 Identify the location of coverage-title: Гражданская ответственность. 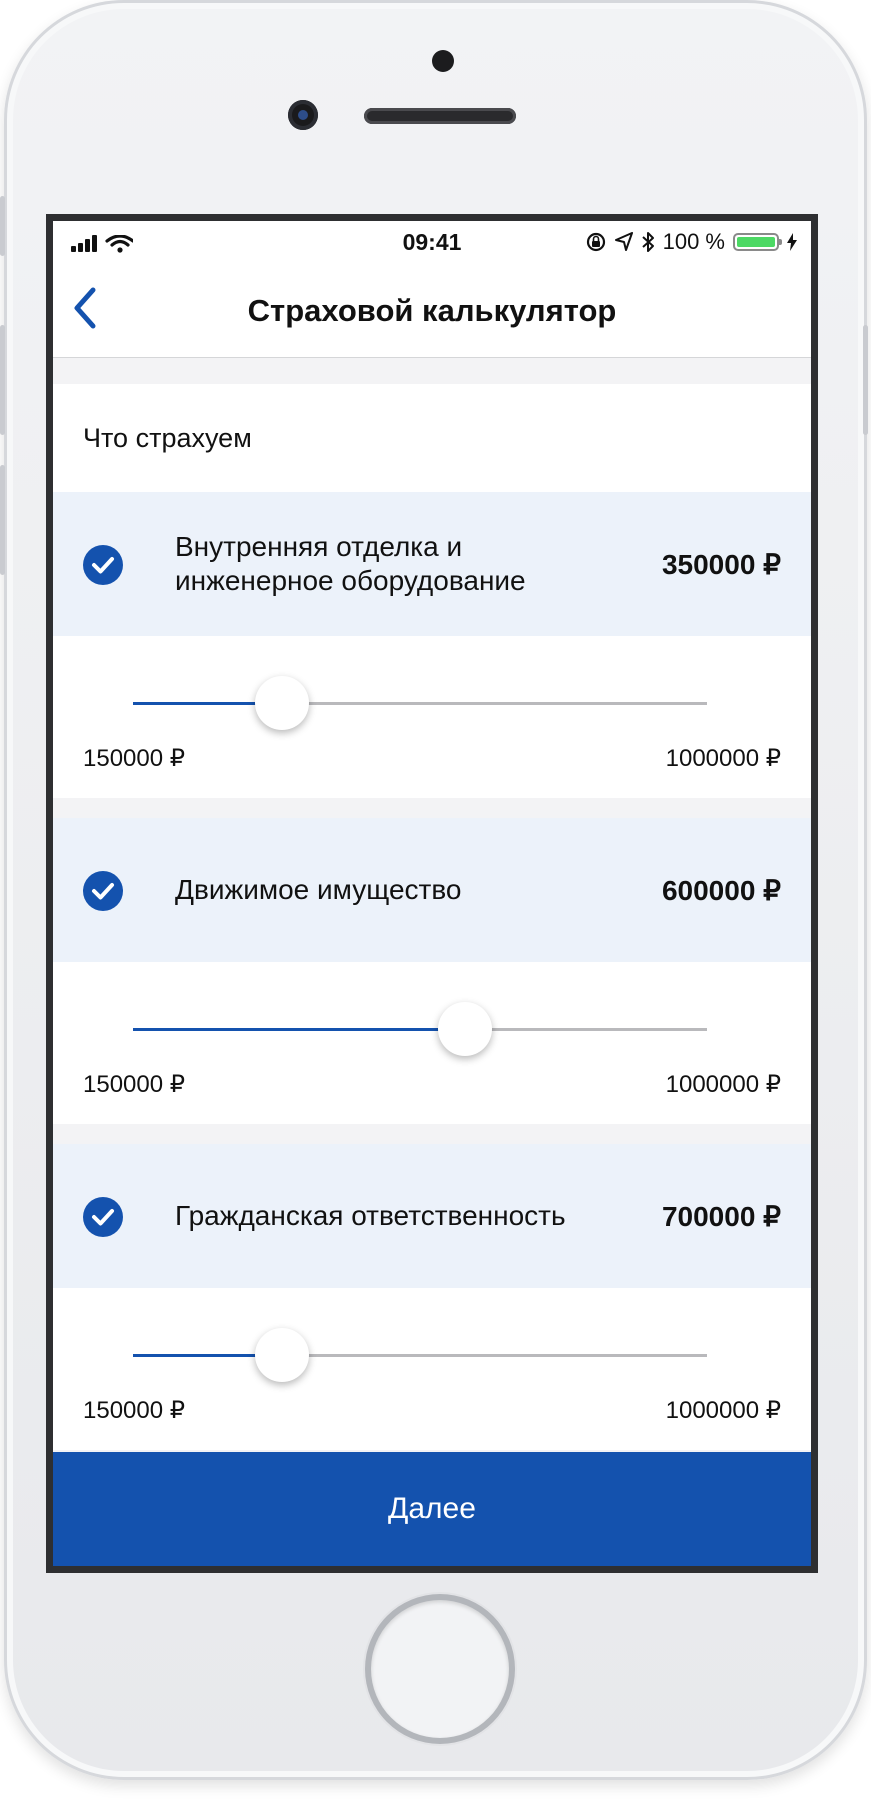
(370, 1215).